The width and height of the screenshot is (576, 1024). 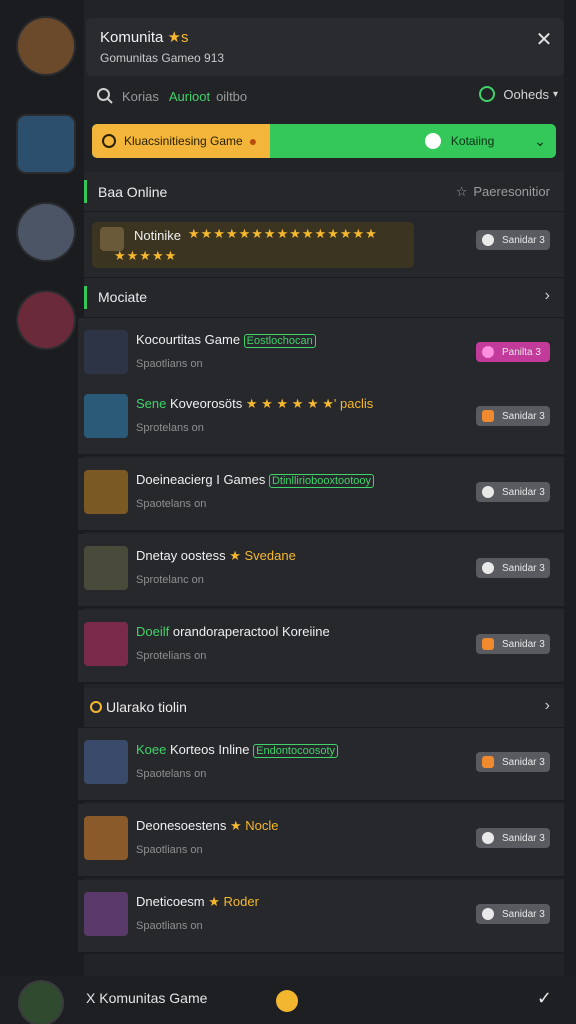 What do you see at coordinates (324, 141) in the screenshot?
I see `promo-banner: Kluacsinitiesing Game ● Kotaiing ⌄` at bounding box center [324, 141].